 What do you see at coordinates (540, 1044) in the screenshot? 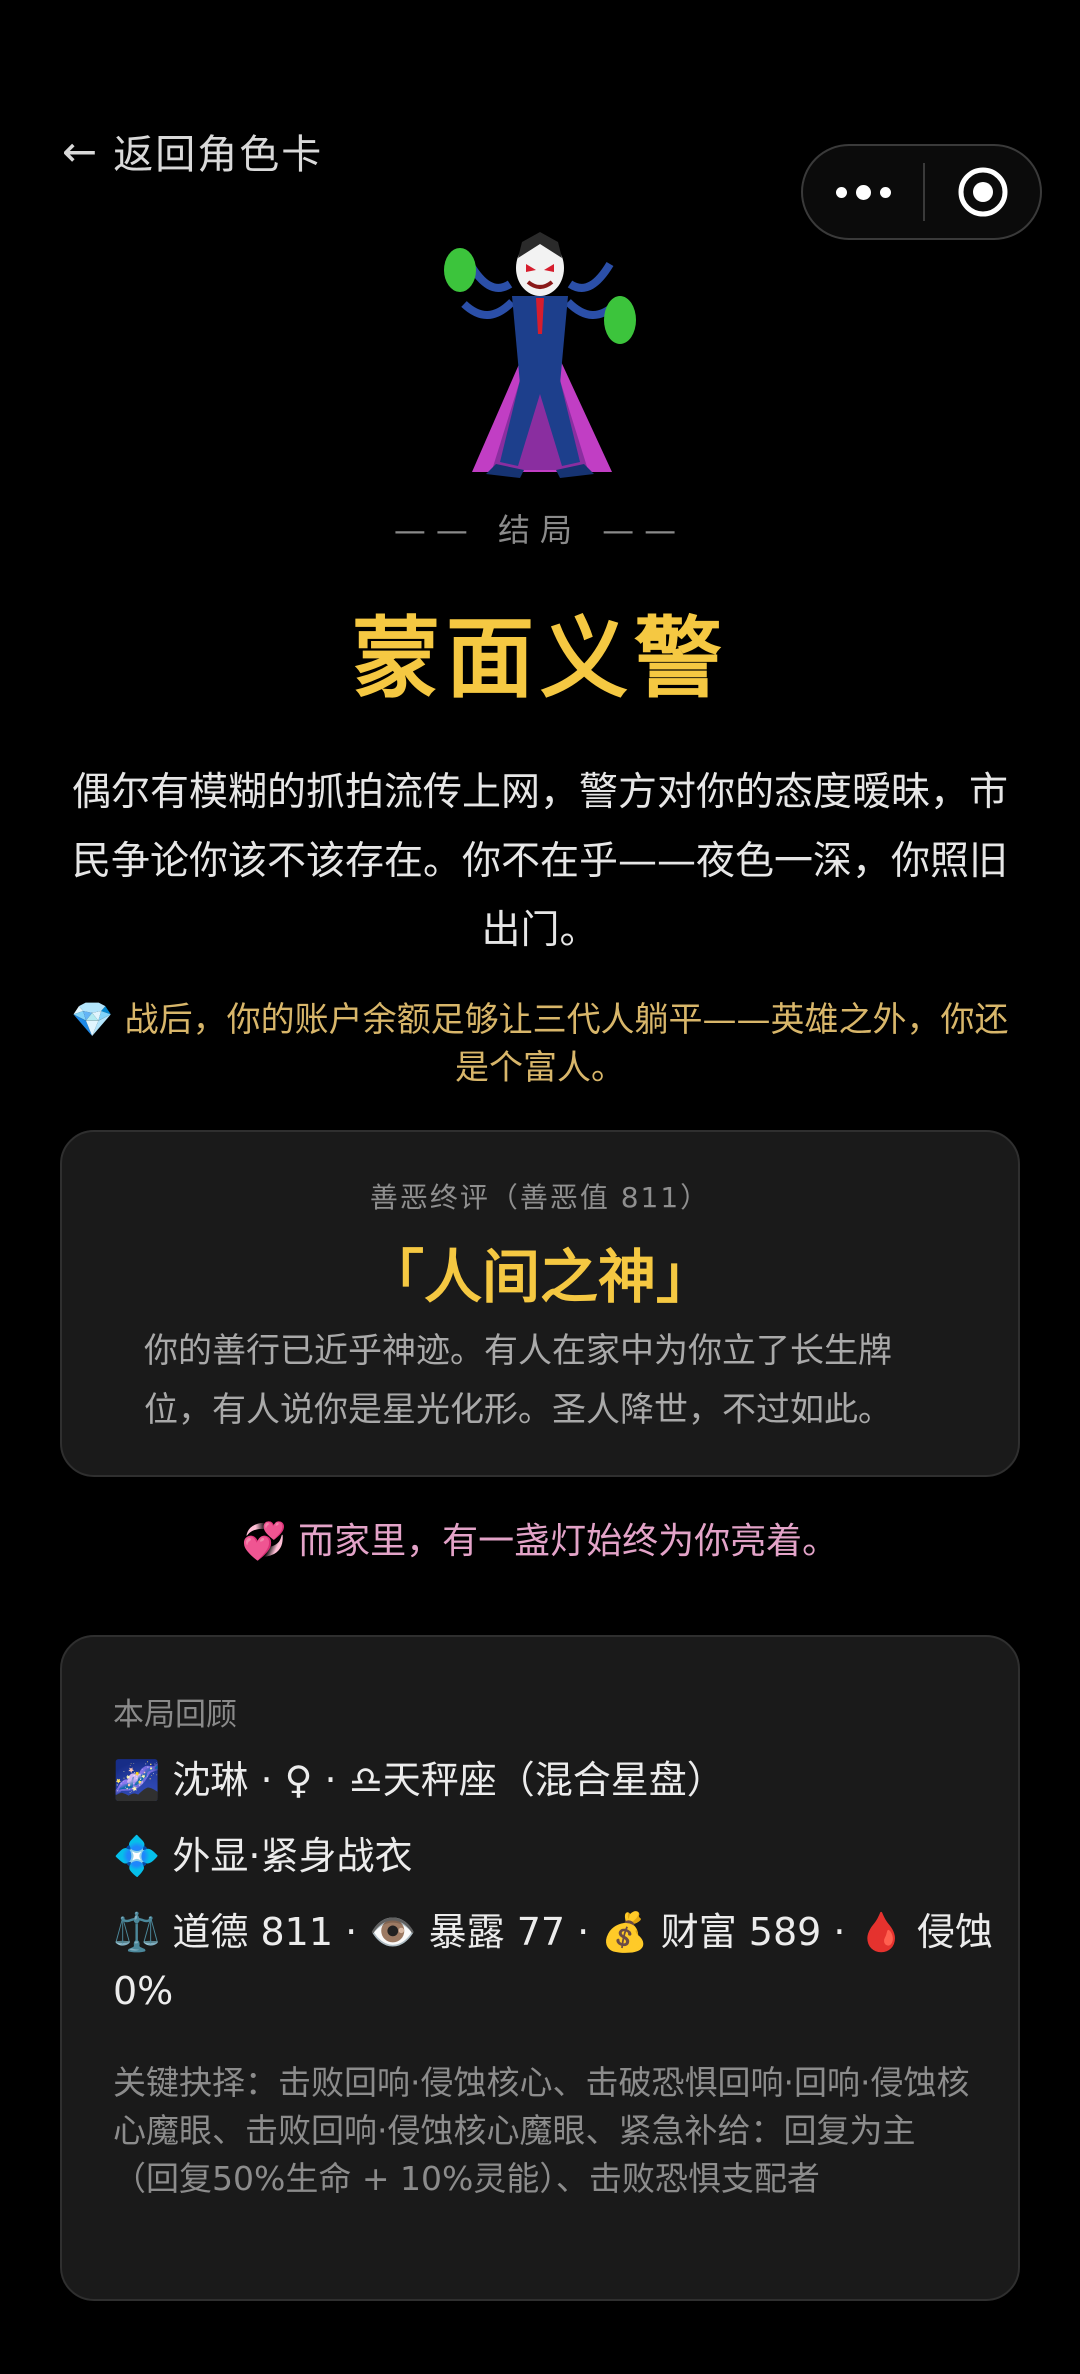
I see `wealth-note: 💎 战后，你的账户余额足够让三代人躺平——英雄之外，你还是个富人。` at bounding box center [540, 1044].